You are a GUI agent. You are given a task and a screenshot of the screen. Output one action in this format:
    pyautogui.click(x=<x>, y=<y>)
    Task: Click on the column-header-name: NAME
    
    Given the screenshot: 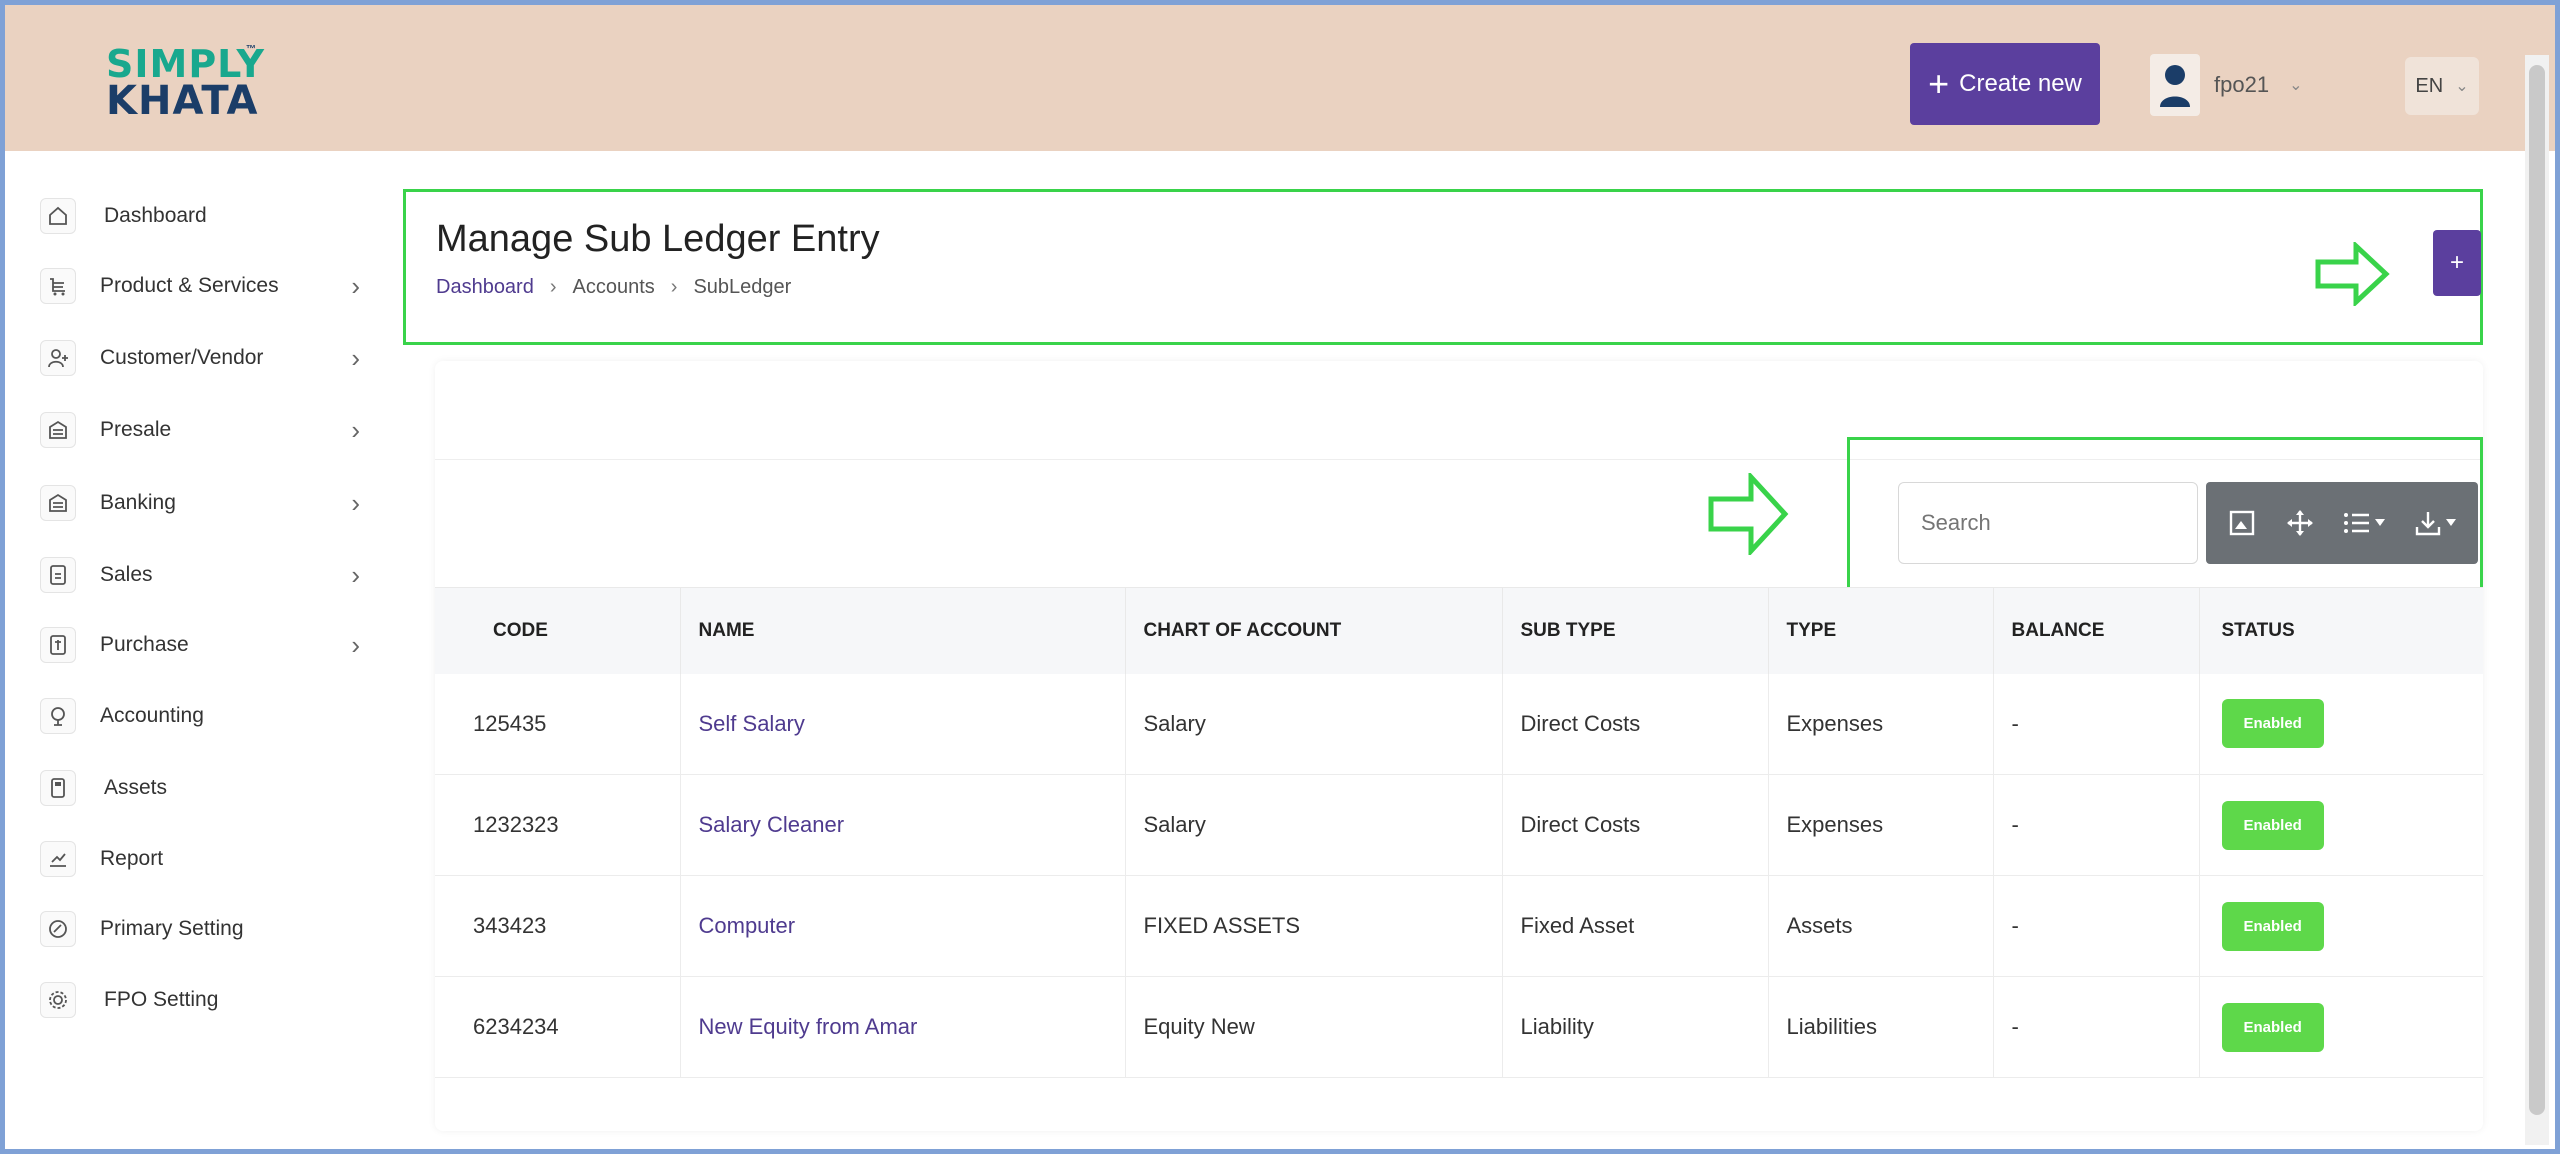 What is the action you would take?
    pyautogui.click(x=903, y=630)
    